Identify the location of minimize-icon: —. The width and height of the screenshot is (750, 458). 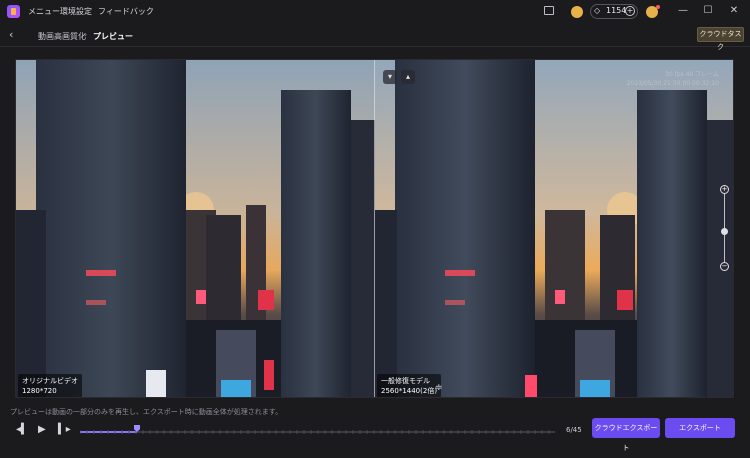
(683, 11).